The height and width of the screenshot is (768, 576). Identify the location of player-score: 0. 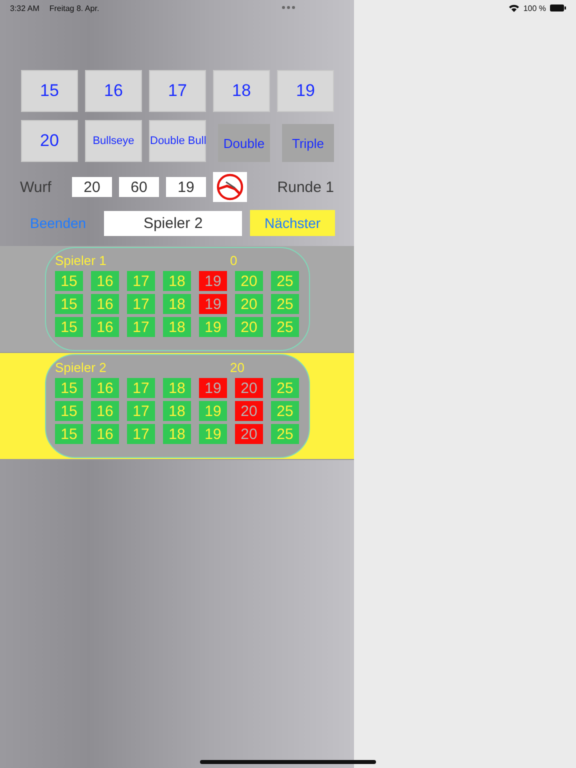
(234, 260).